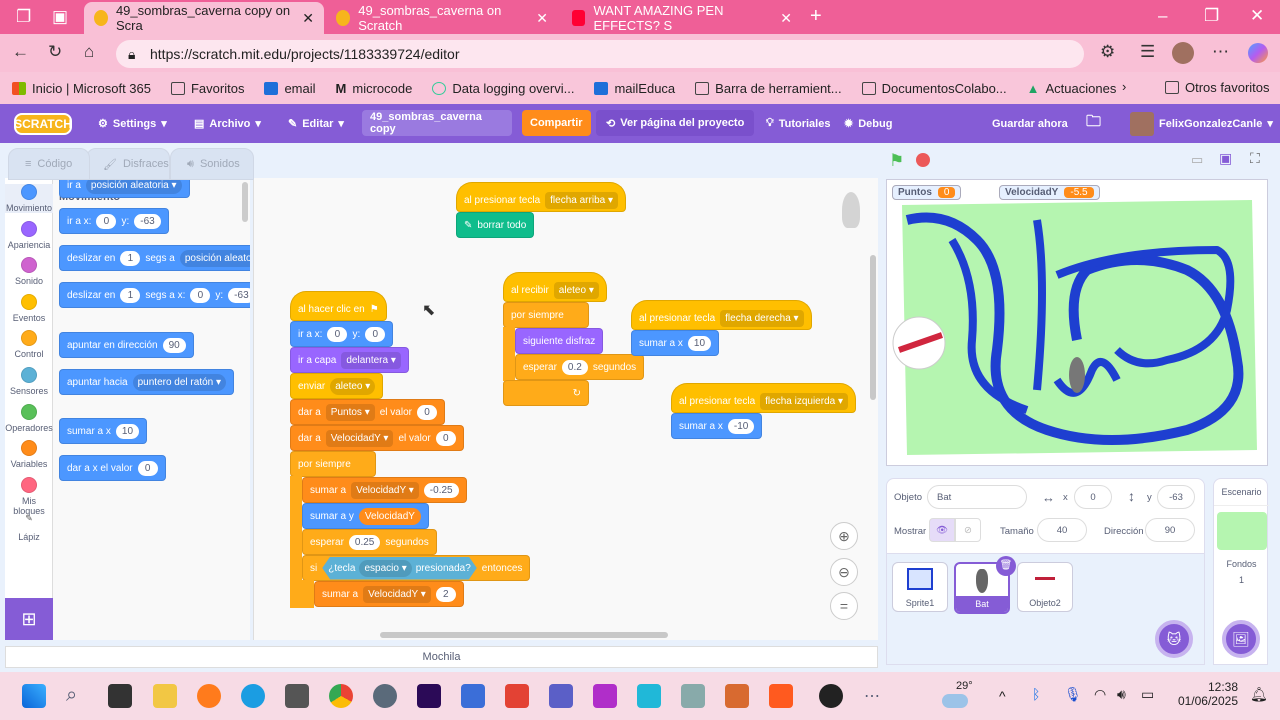 The image size is (1280, 720). Describe the element at coordinates (1255, 158) in the screenshot. I see `fullscreen-button: ⛶` at that location.